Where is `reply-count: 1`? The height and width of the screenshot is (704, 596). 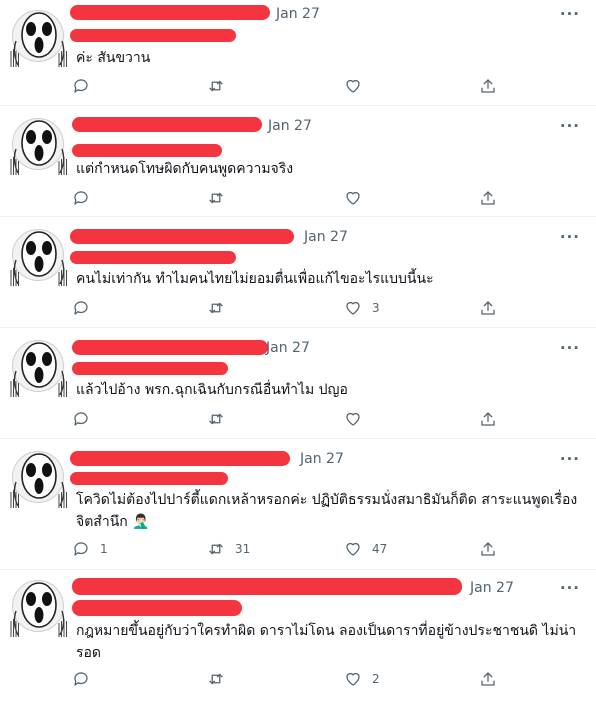
reply-count: 1 is located at coordinates (104, 549).